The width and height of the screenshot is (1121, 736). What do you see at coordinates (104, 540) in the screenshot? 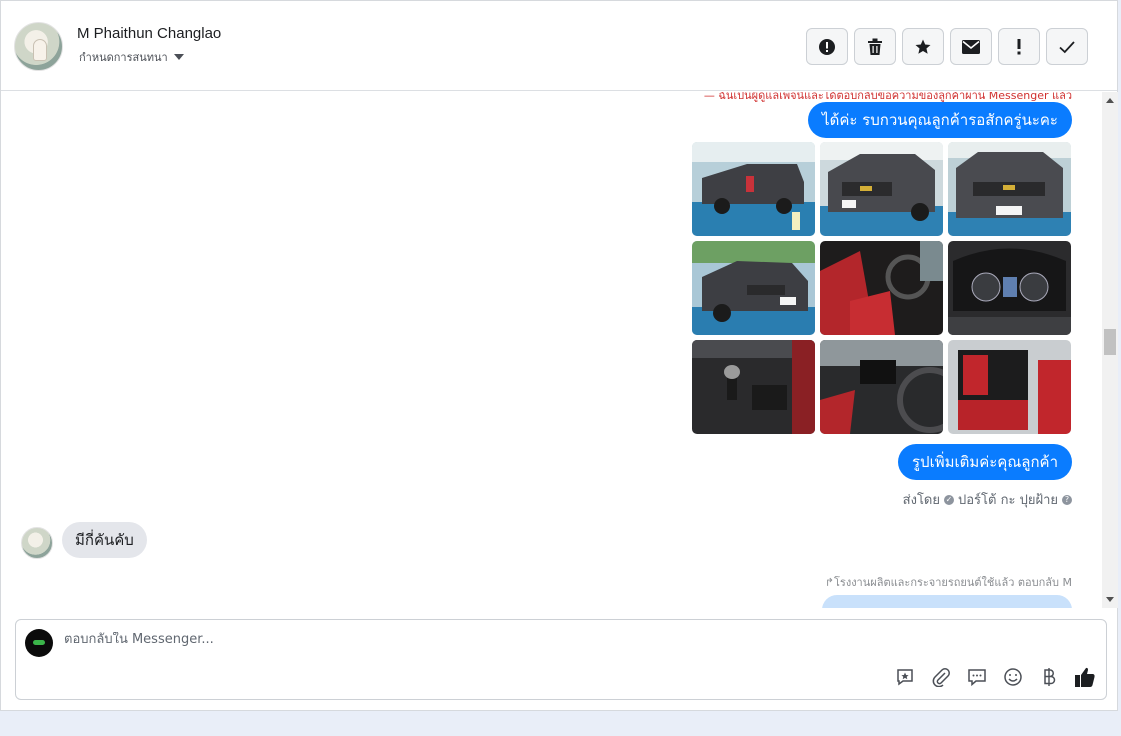
I see `incoming-message: มีกี่คันคับ` at bounding box center [104, 540].